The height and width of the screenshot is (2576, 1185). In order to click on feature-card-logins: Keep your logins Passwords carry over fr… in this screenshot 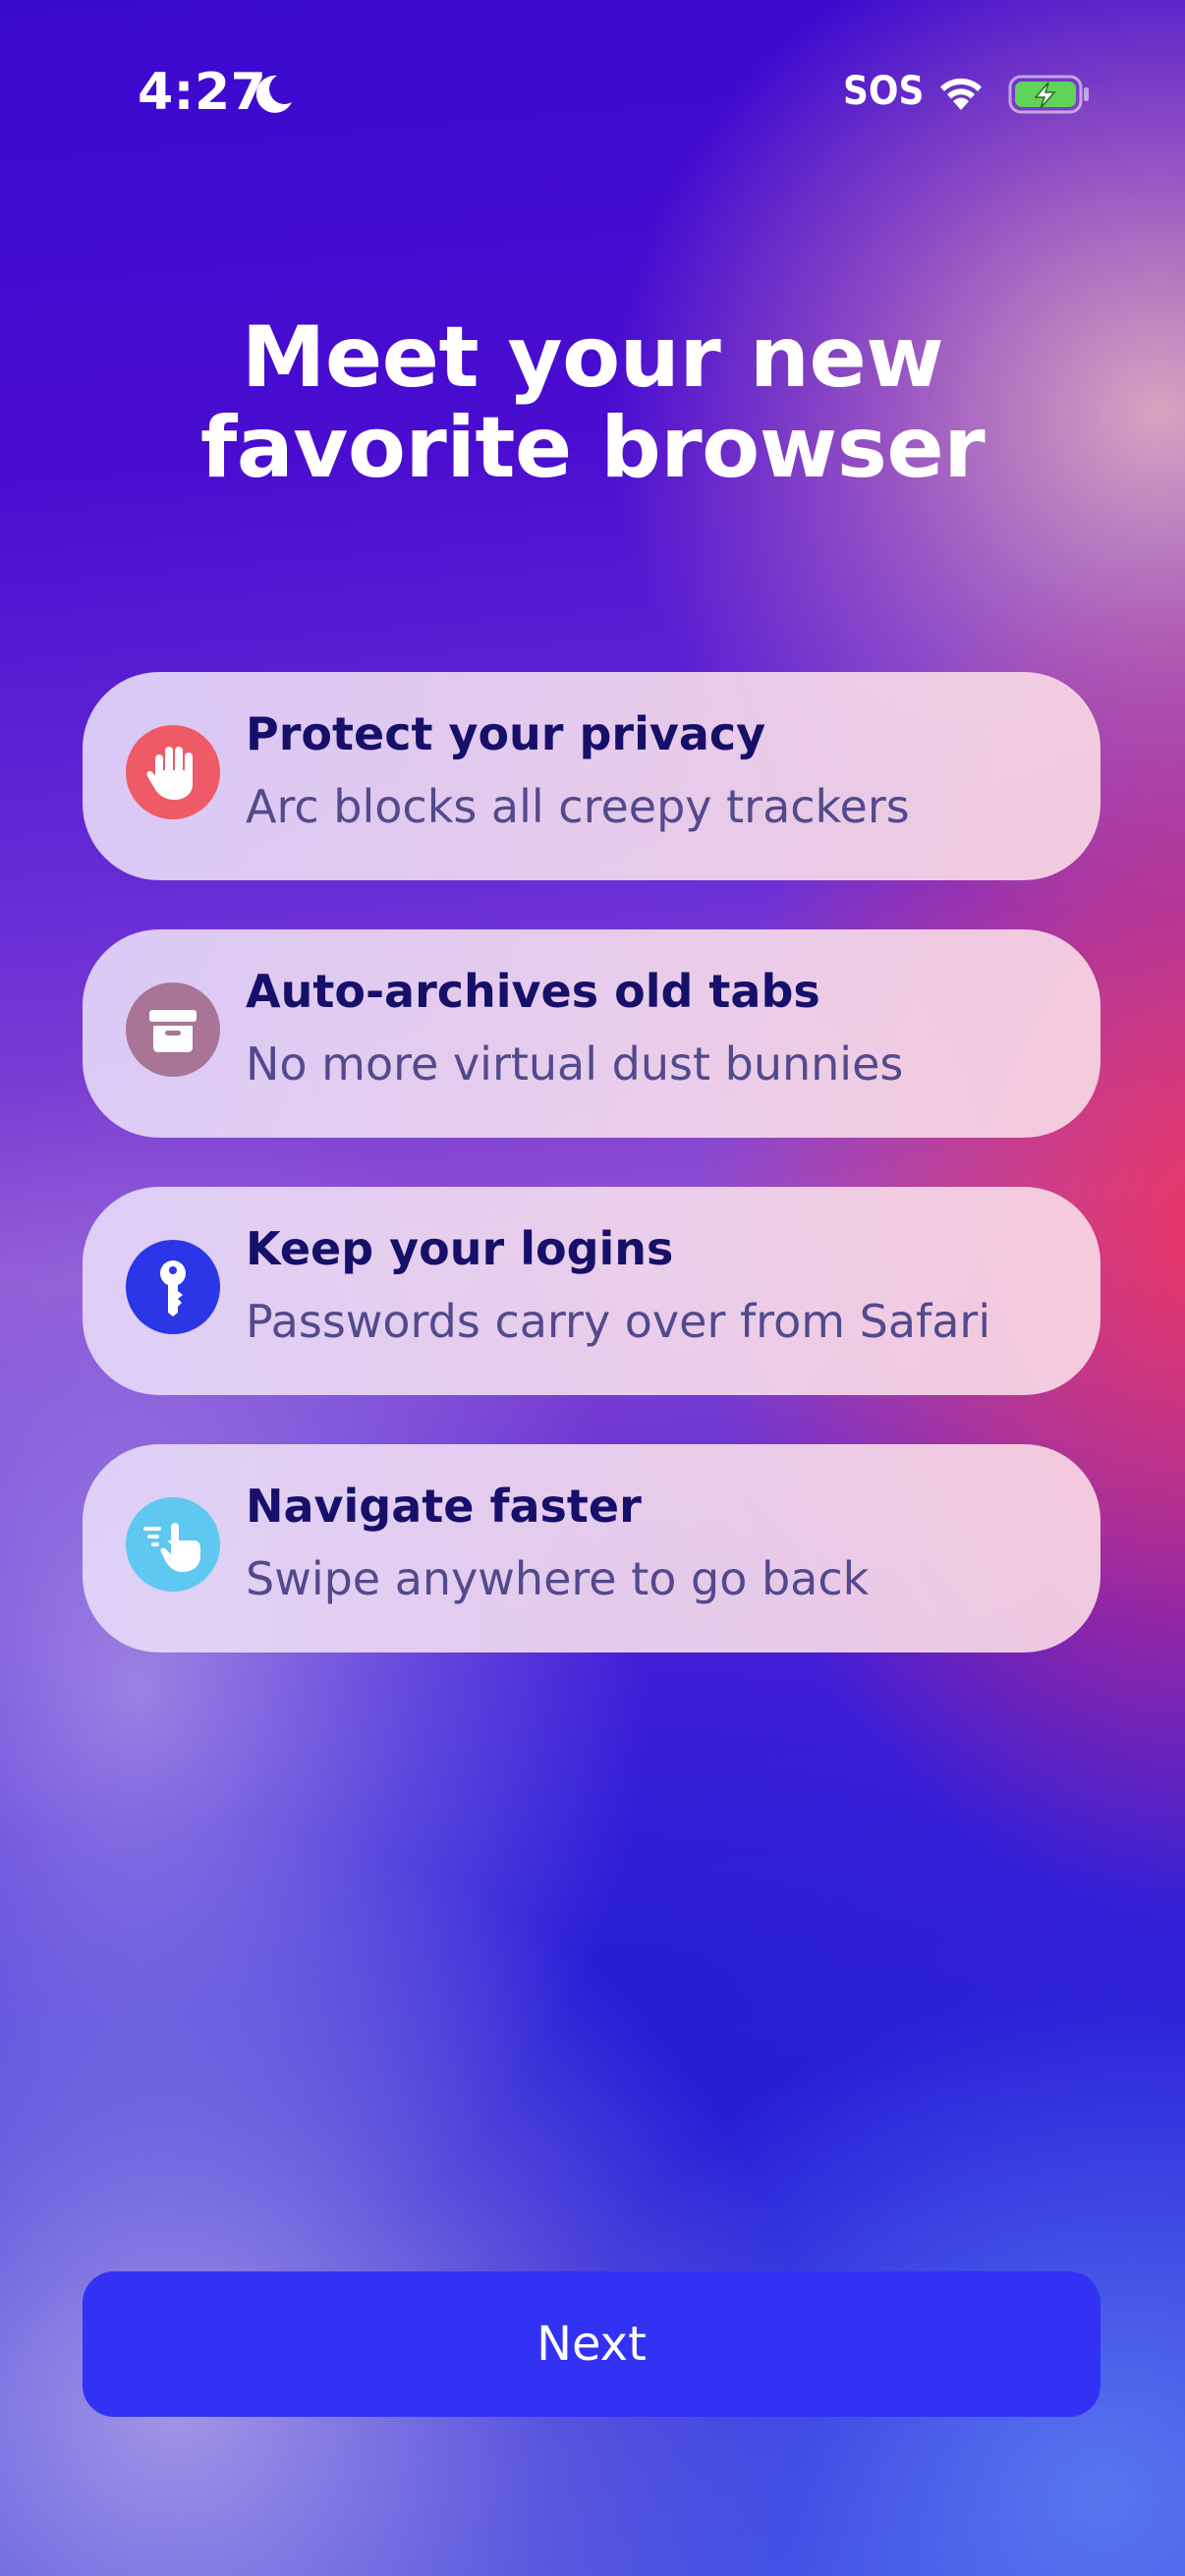, I will do `click(592, 1291)`.